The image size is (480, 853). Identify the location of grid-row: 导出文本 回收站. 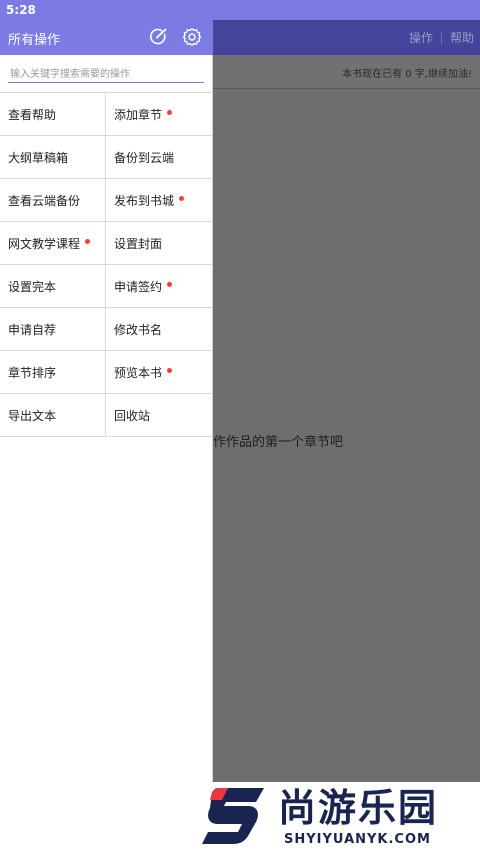
(106, 415).